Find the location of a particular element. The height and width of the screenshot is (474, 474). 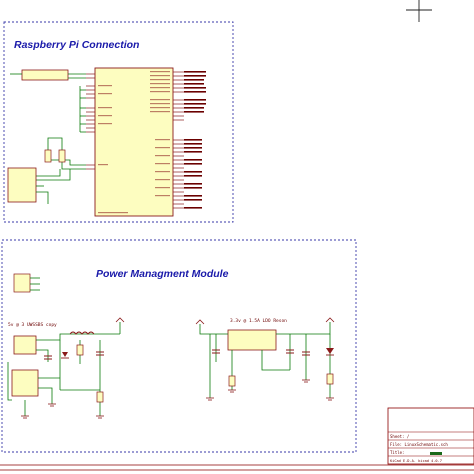

power-input-label: 5v @ 3 UWSSBS copy is located at coordinates (32, 325).